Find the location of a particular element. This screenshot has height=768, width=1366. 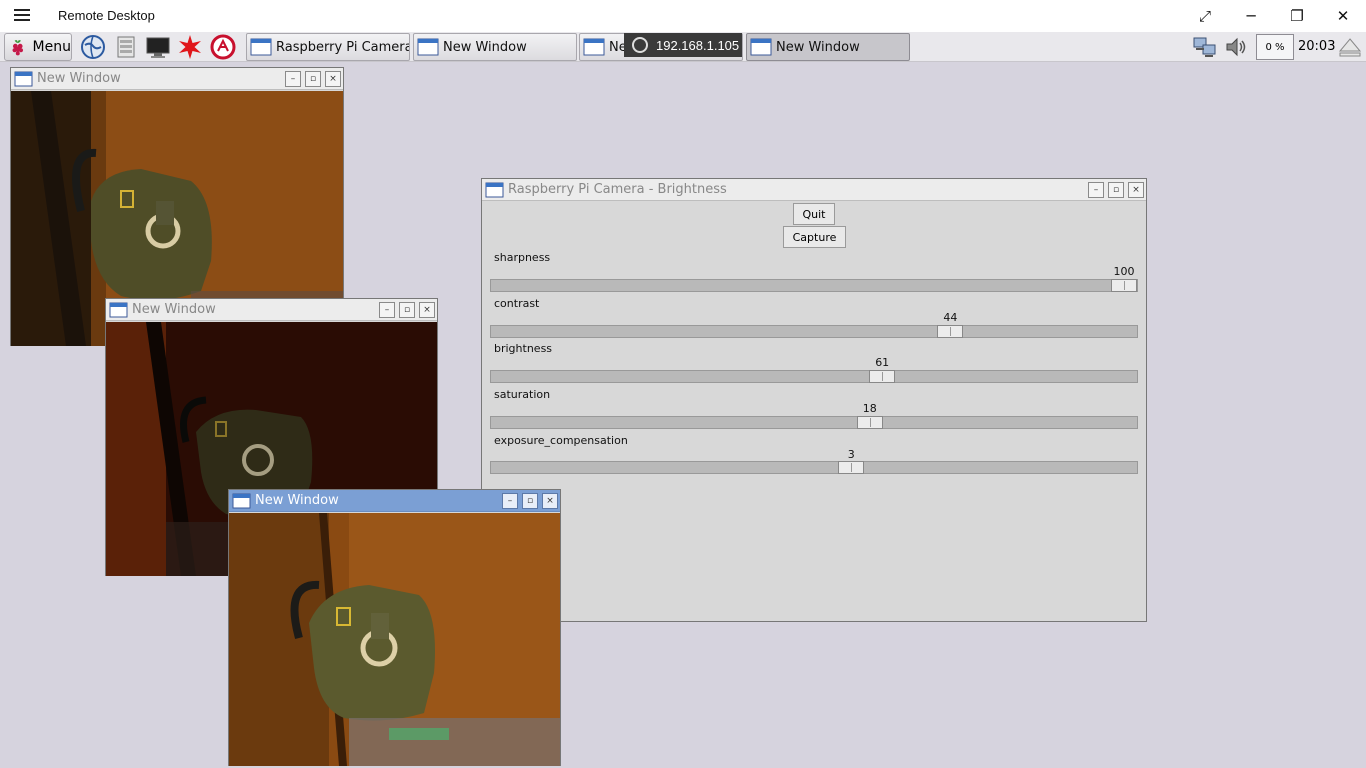

network-icon is located at coordinates (1205, 47).